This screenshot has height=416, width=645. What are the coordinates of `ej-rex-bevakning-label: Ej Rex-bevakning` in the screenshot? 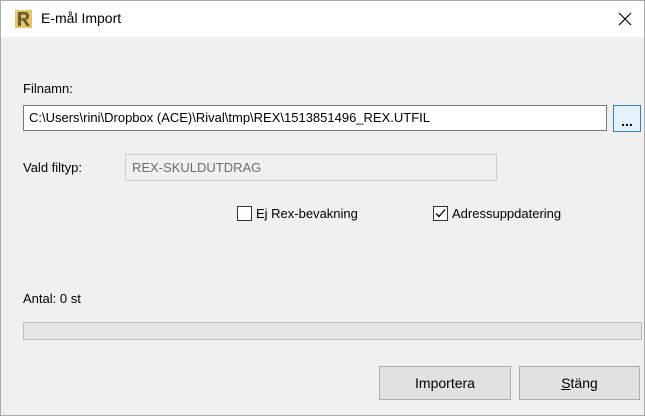 It's located at (307, 213).